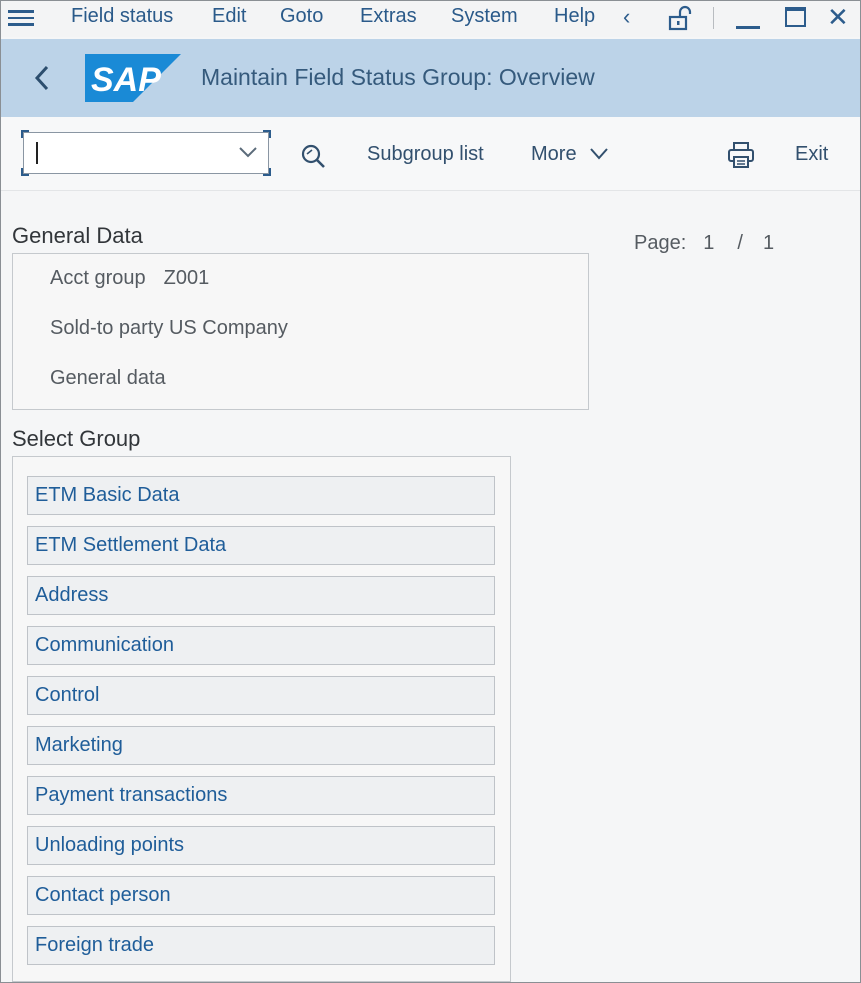  What do you see at coordinates (768, 243) in the screenshot?
I see `page-total: 1` at bounding box center [768, 243].